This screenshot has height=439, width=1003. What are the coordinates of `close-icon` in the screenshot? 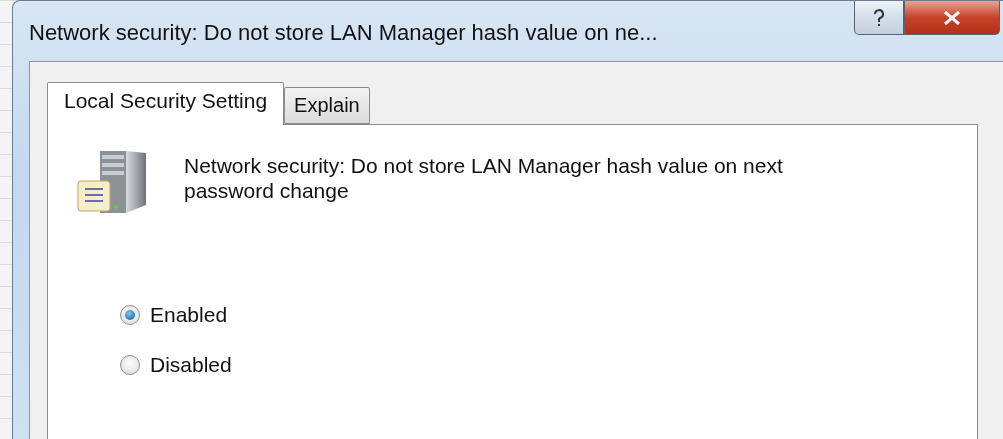 It's located at (952, 17).